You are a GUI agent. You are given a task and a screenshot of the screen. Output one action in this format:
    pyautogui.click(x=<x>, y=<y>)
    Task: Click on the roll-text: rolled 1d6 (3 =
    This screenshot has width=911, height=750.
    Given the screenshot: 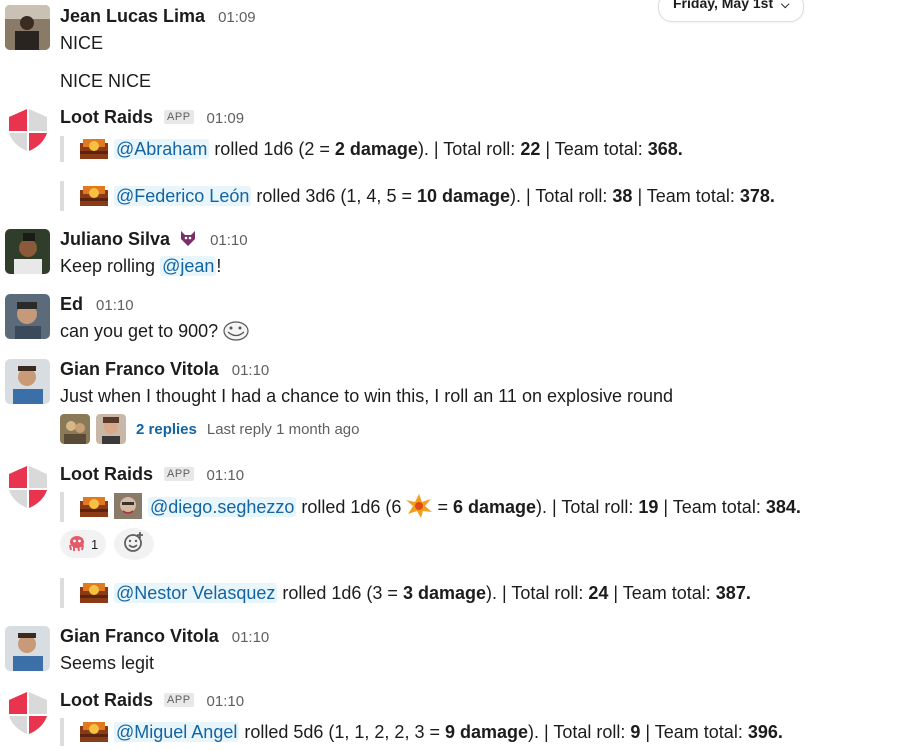 What is the action you would take?
    pyautogui.click(x=340, y=593)
    